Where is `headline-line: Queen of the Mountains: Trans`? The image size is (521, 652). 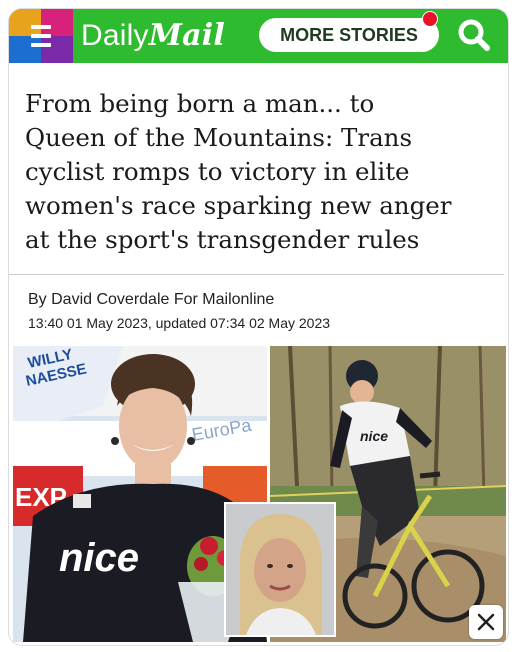
headline-line: Queen of the Mountains: Trans is located at coordinates (219, 137).